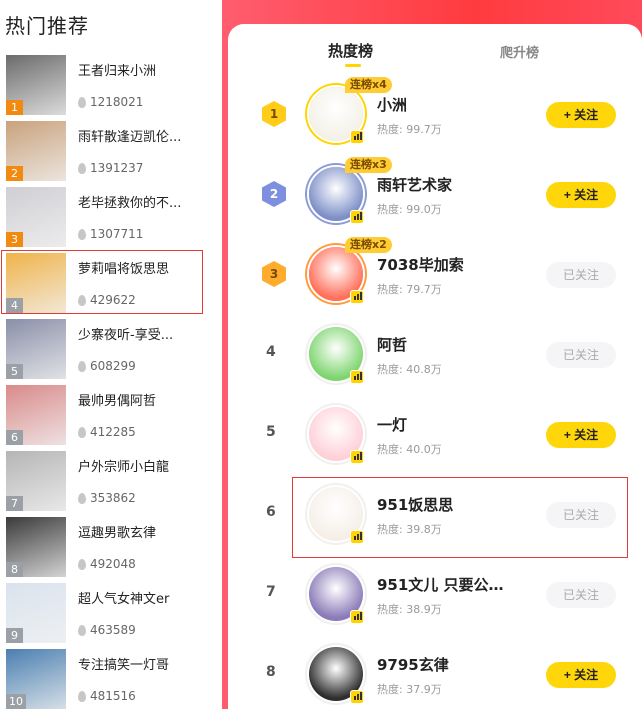 This screenshot has width=642, height=709. What do you see at coordinates (111, 85) in the screenshot?
I see `list-item: 1 王者归来小洲 1218021` at bounding box center [111, 85].